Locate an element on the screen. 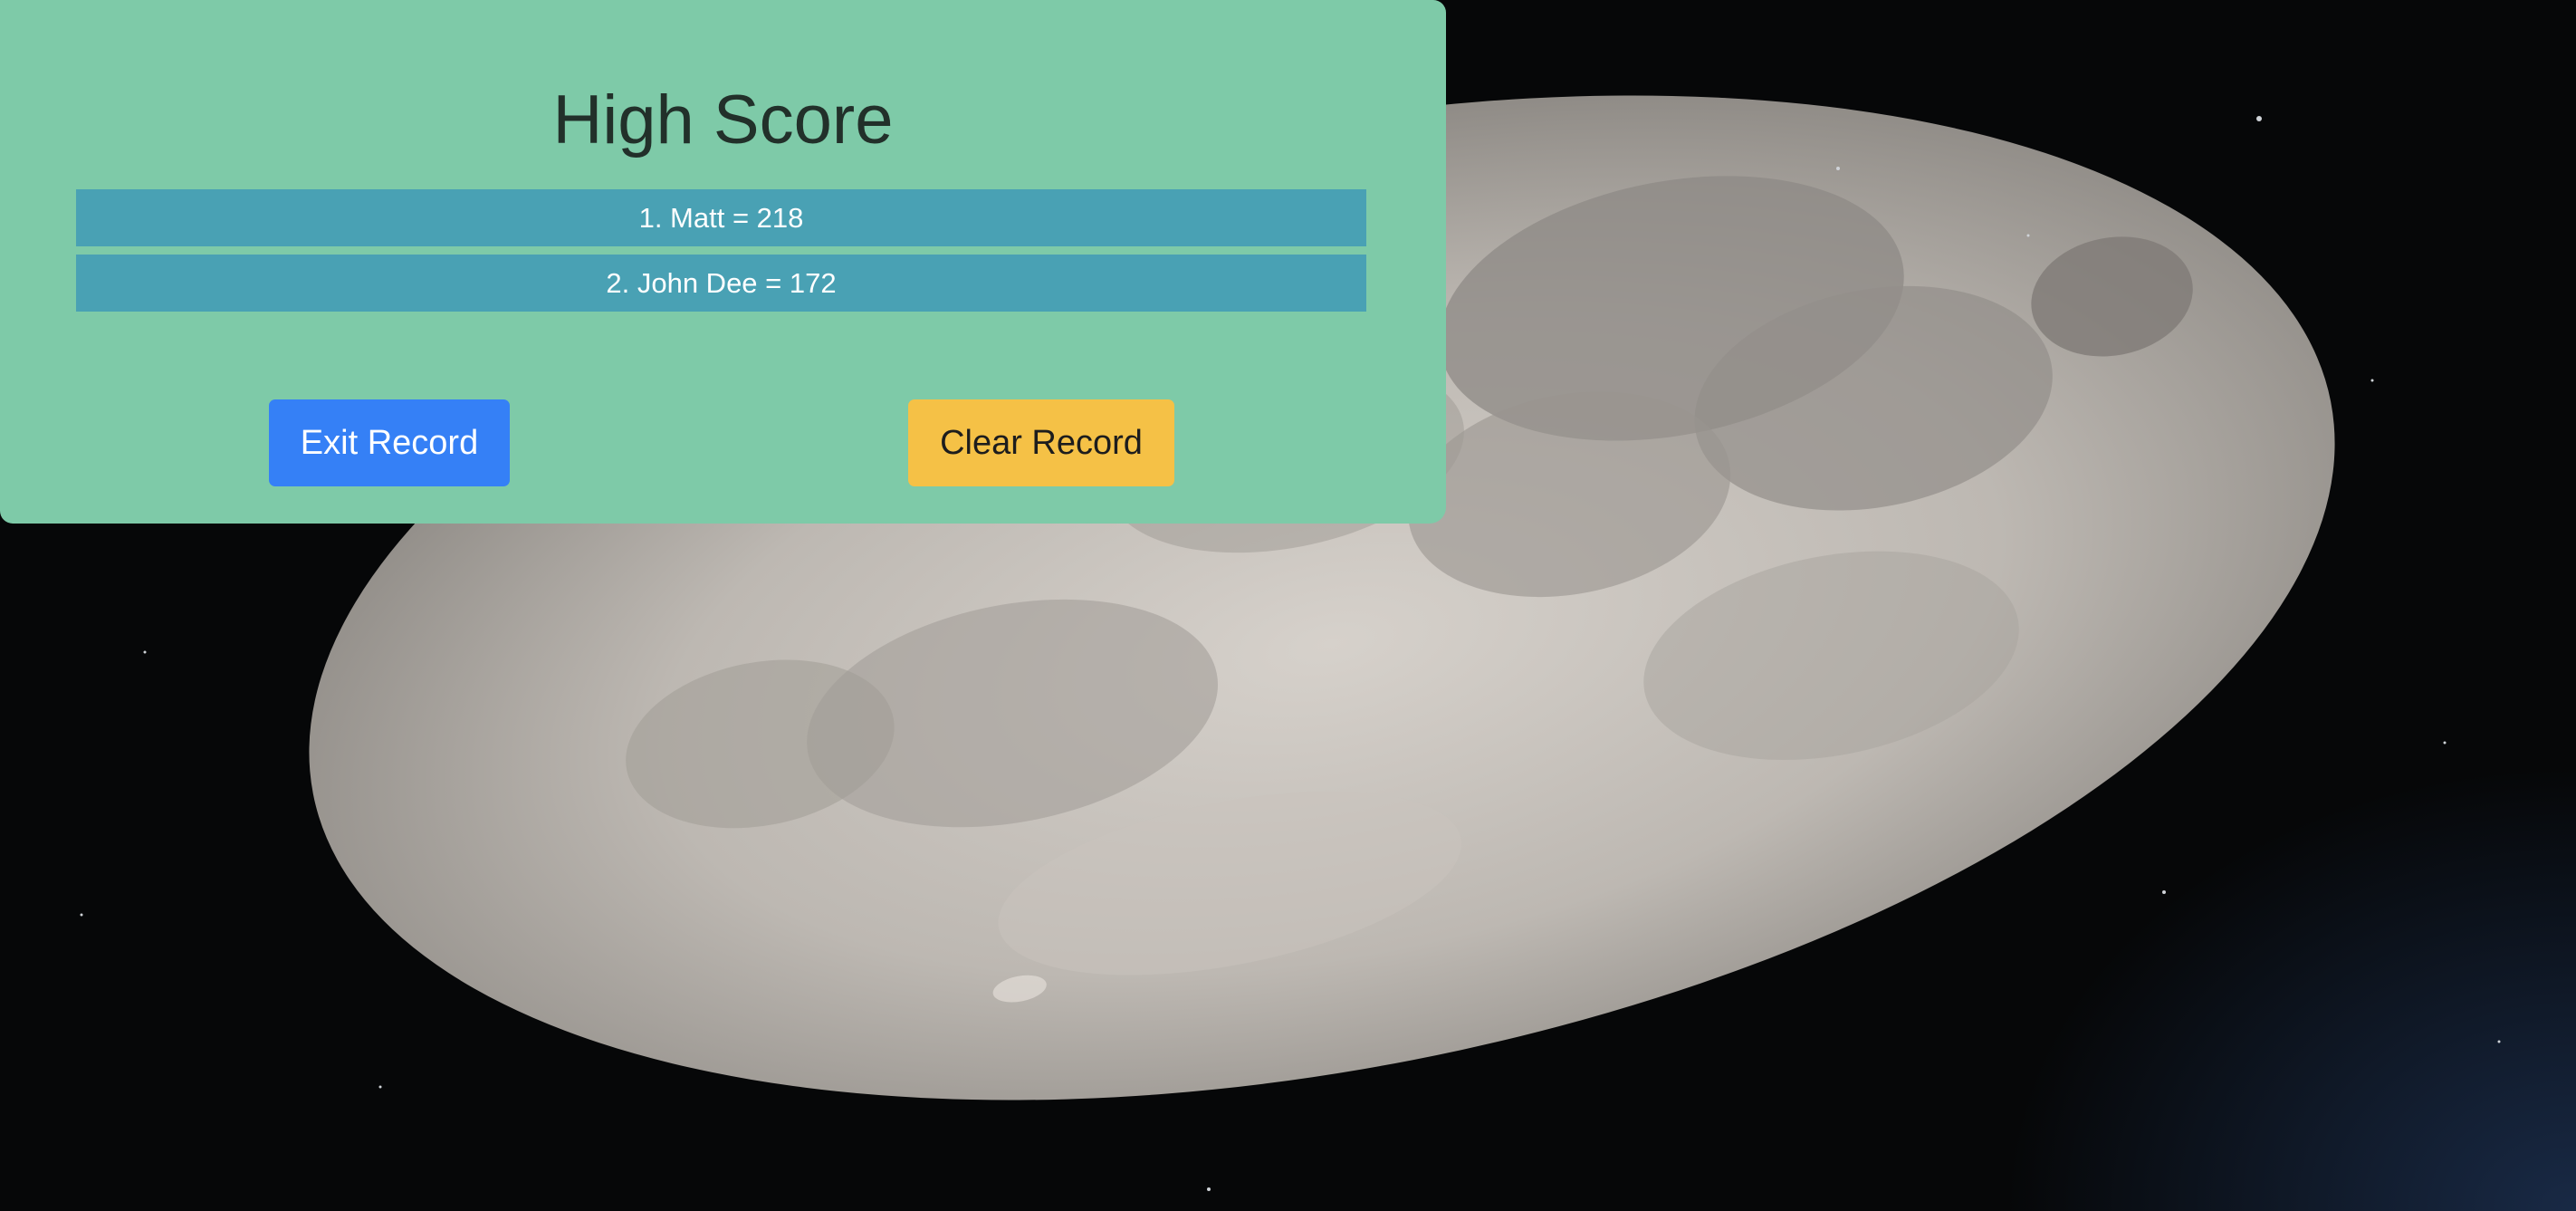 Image resolution: width=2576 pixels, height=1211 pixels. page-title: High Score is located at coordinates (723, 120).